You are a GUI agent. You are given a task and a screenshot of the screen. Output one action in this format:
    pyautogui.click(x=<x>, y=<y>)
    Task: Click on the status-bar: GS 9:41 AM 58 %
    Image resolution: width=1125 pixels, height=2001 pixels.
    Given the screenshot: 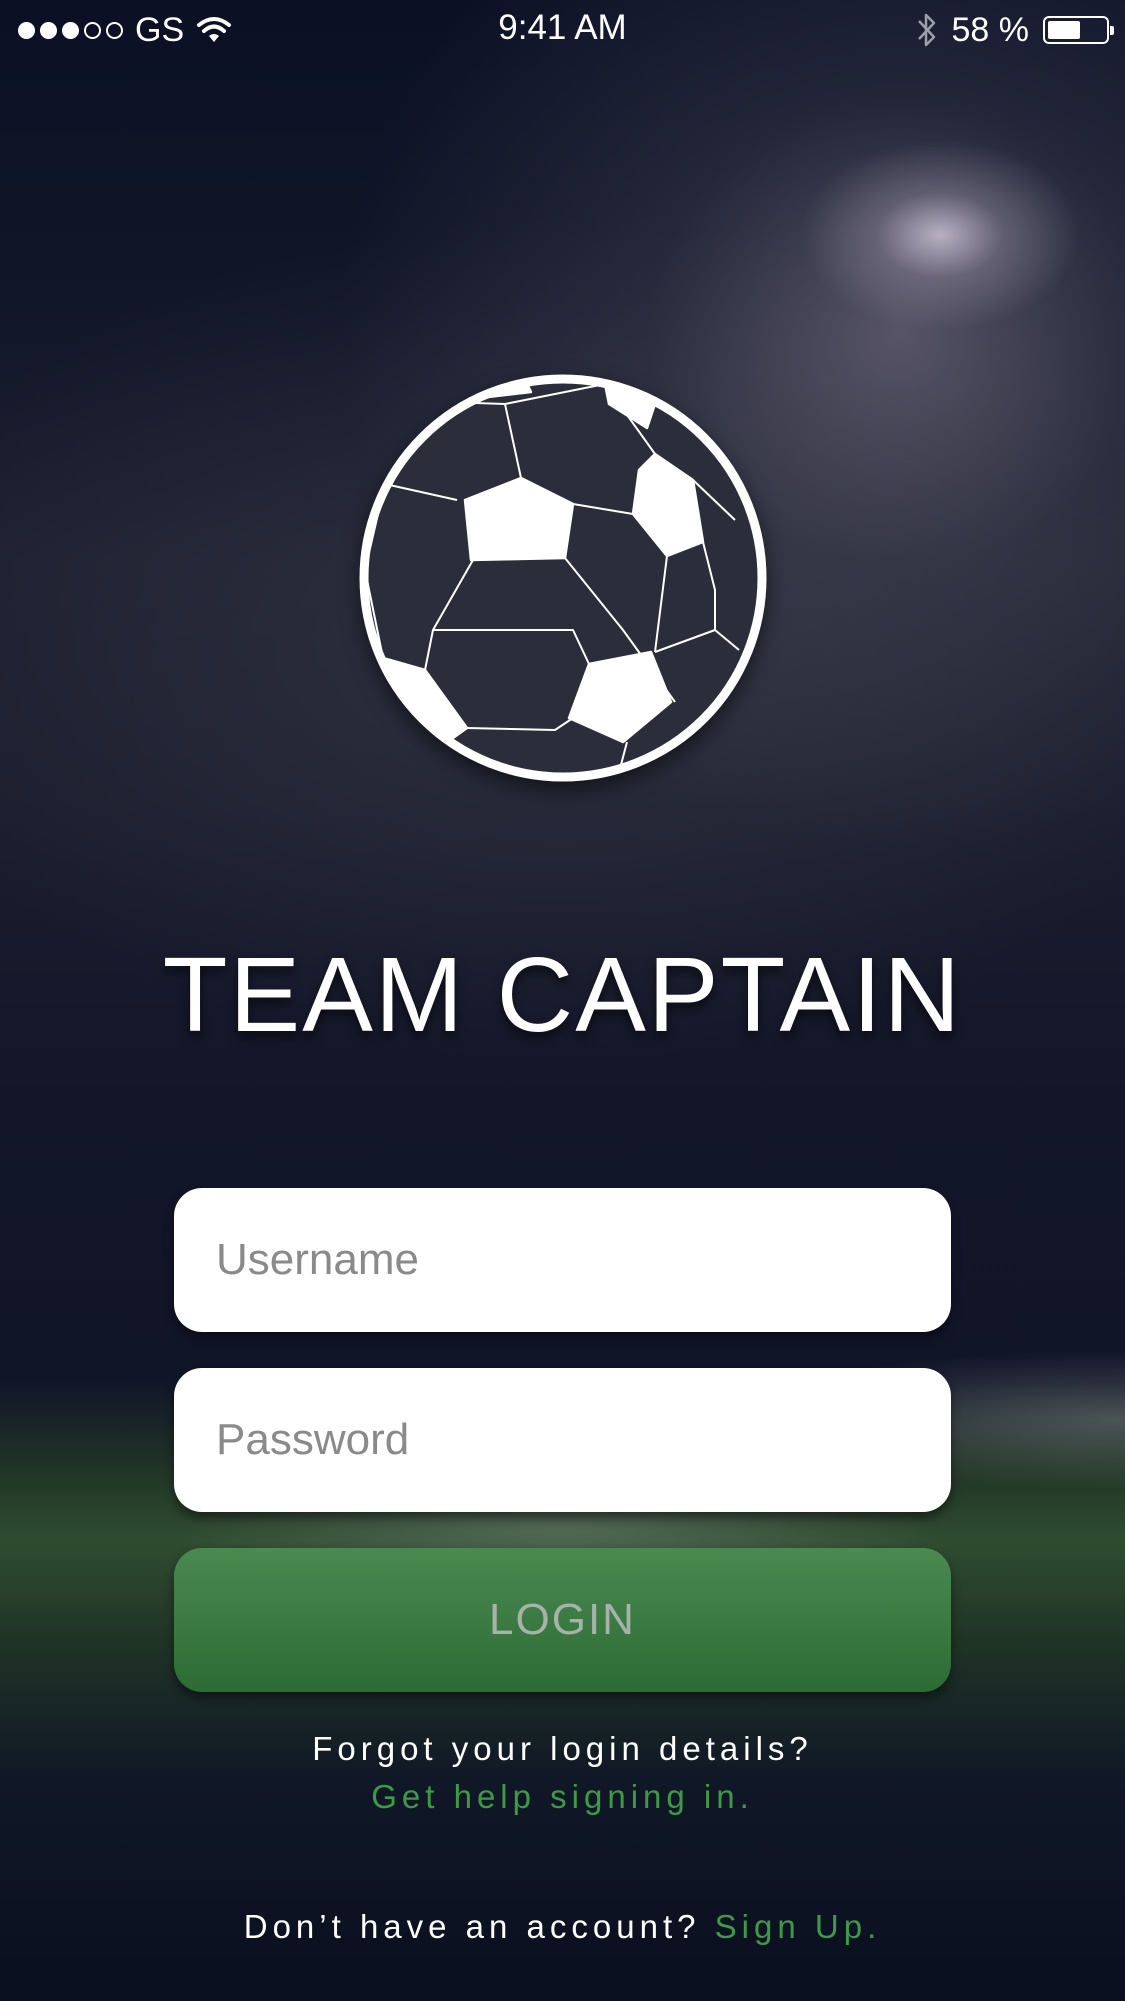 What is the action you would take?
    pyautogui.click(x=562, y=30)
    